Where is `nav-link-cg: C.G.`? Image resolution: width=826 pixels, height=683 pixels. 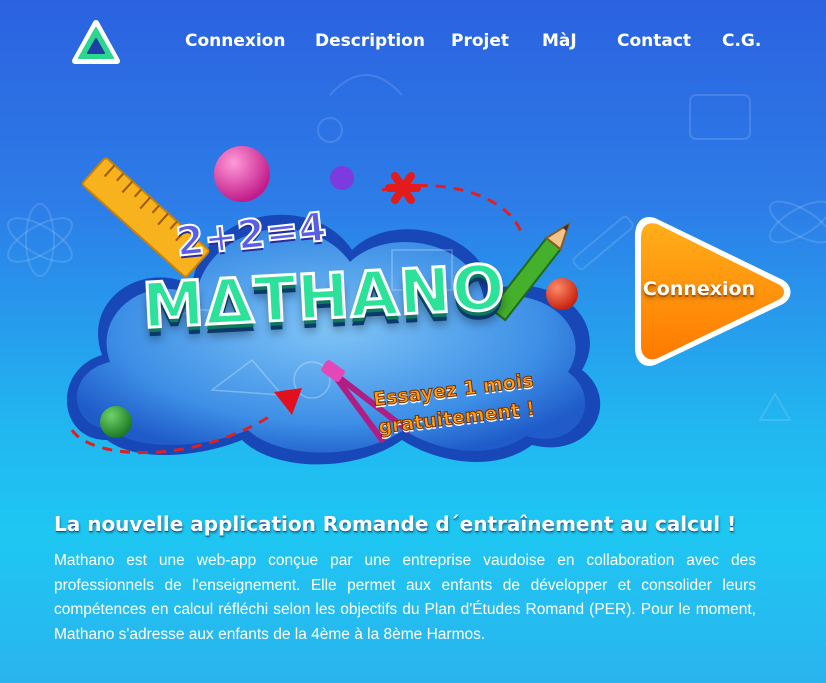 nav-link-cg: C.G. is located at coordinates (741, 41).